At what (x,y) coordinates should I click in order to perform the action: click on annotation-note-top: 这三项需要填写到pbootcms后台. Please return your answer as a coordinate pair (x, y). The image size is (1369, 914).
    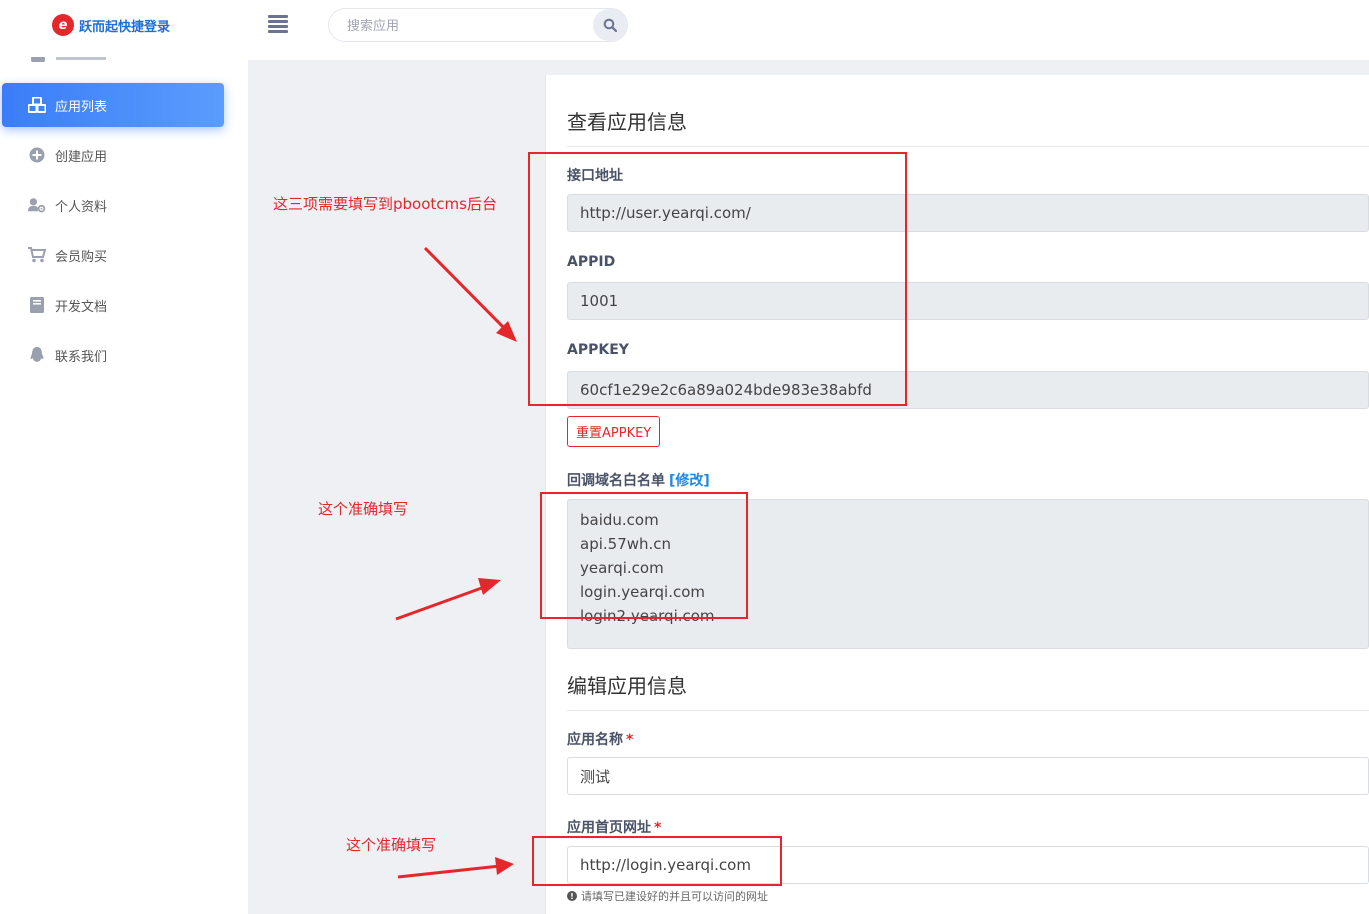
    Looking at the image, I should click on (385, 204).